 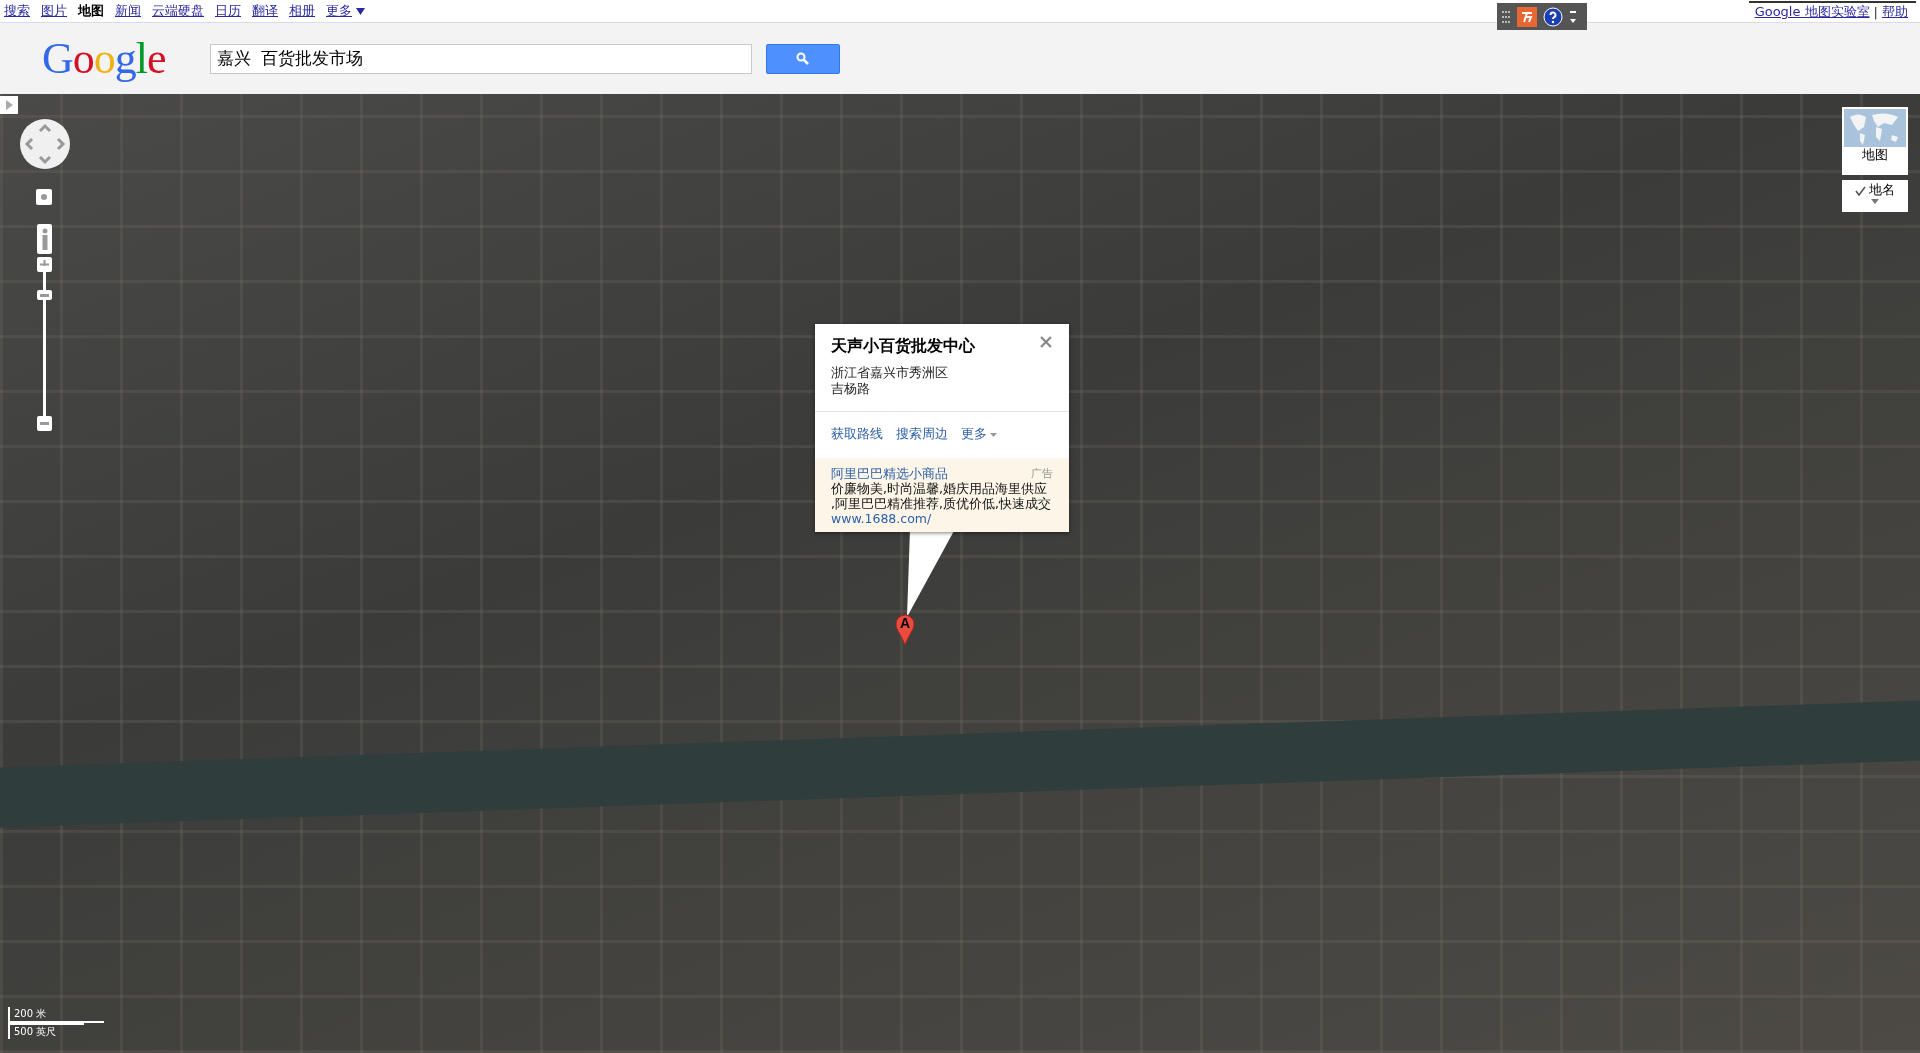 What do you see at coordinates (480, 58) in the screenshot?
I see `search-field: 嘉兴 百货批发市场` at bounding box center [480, 58].